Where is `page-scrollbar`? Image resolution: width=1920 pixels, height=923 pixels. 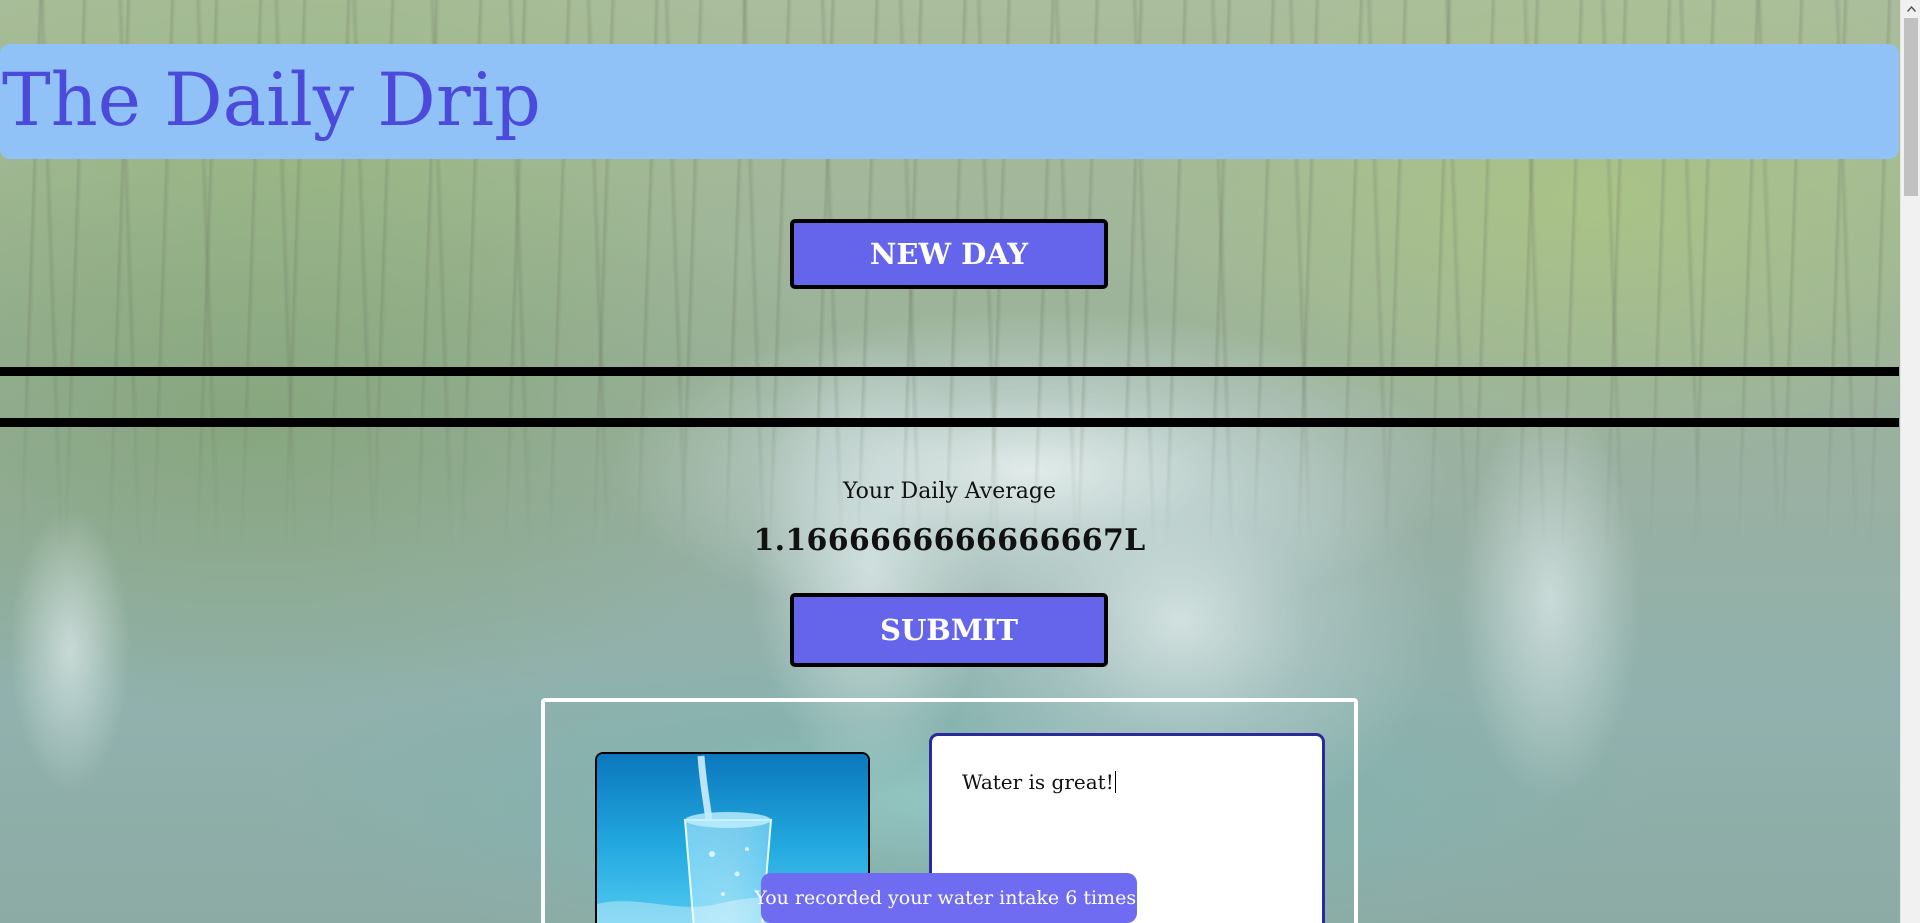
page-scrollbar is located at coordinates (1910, 461).